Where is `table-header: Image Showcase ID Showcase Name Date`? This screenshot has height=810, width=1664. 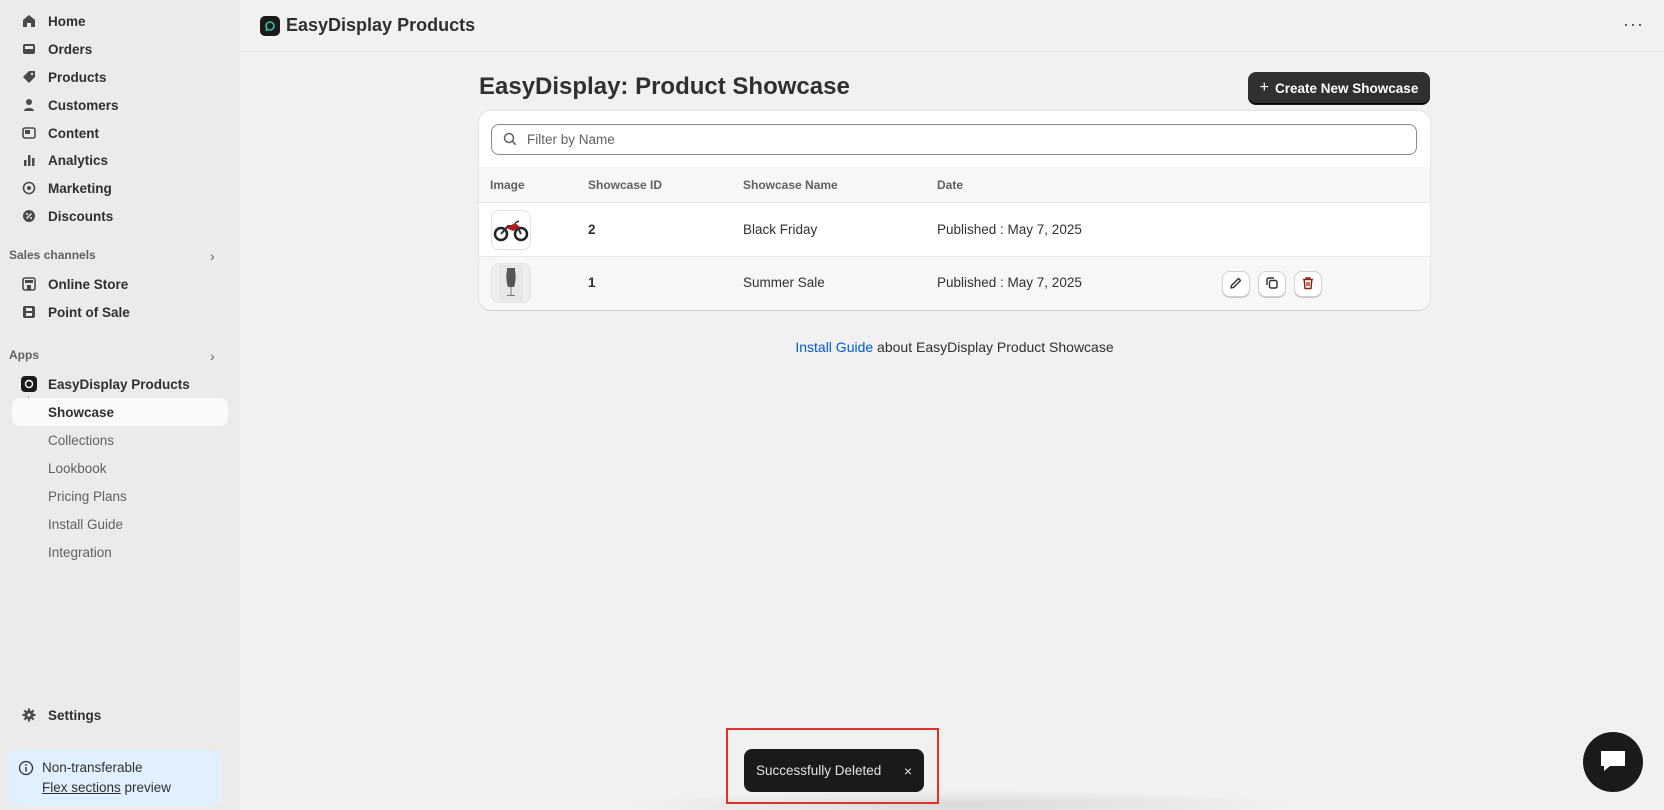
table-header: Image Showcase ID Showcase Name Date is located at coordinates (954, 185).